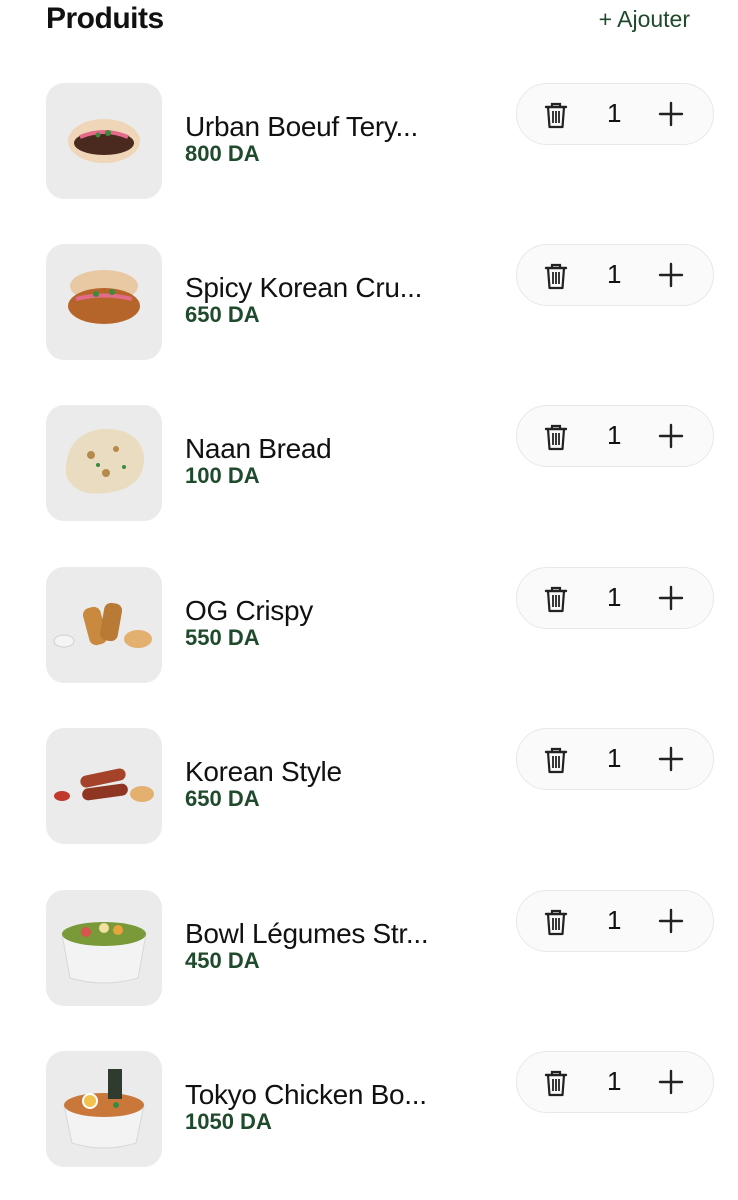 The height and width of the screenshot is (1200, 738). What do you see at coordinates (369, 627) in the screenshot?
I see `list-item: OG Crispy 550 DA 1` at bounding box center [369, 627].